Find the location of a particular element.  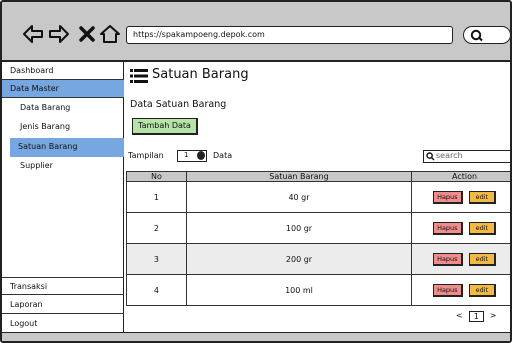

sidebar-subitem-satuan-barang: Satuan Barang is located at coordinates (67, 147).